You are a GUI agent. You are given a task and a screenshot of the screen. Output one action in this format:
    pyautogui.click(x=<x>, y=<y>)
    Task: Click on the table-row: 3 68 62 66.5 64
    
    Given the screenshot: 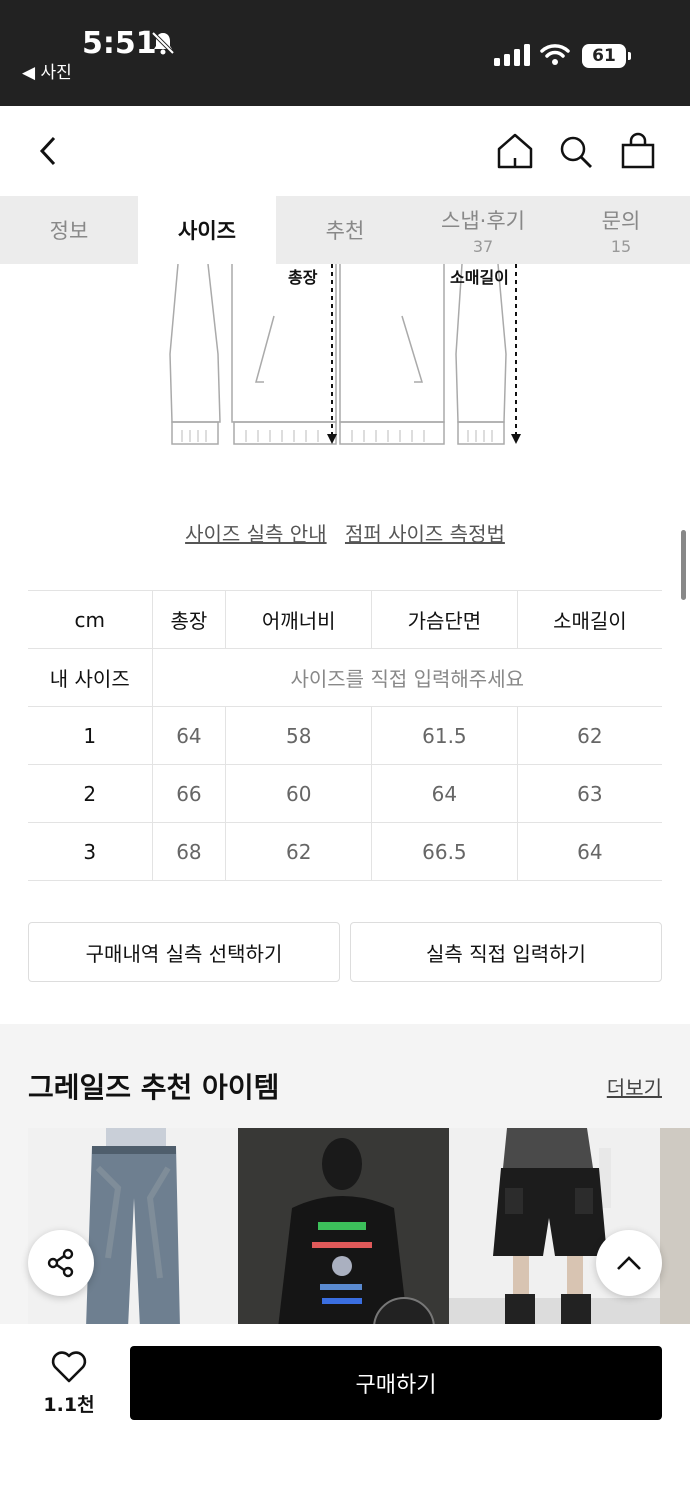 What is the action you would take?
    pyautogui.click(x=345, y=851)
    